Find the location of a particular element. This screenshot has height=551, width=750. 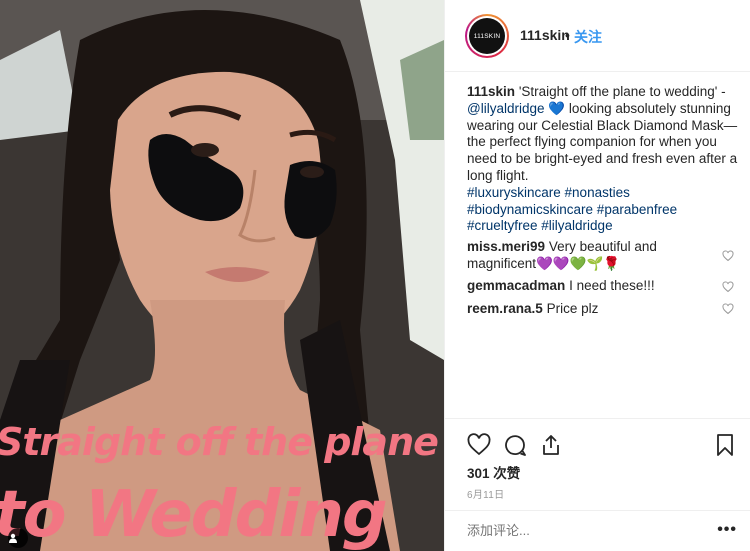

comment-username: gemmacadman is located at coordinates (516, 285).